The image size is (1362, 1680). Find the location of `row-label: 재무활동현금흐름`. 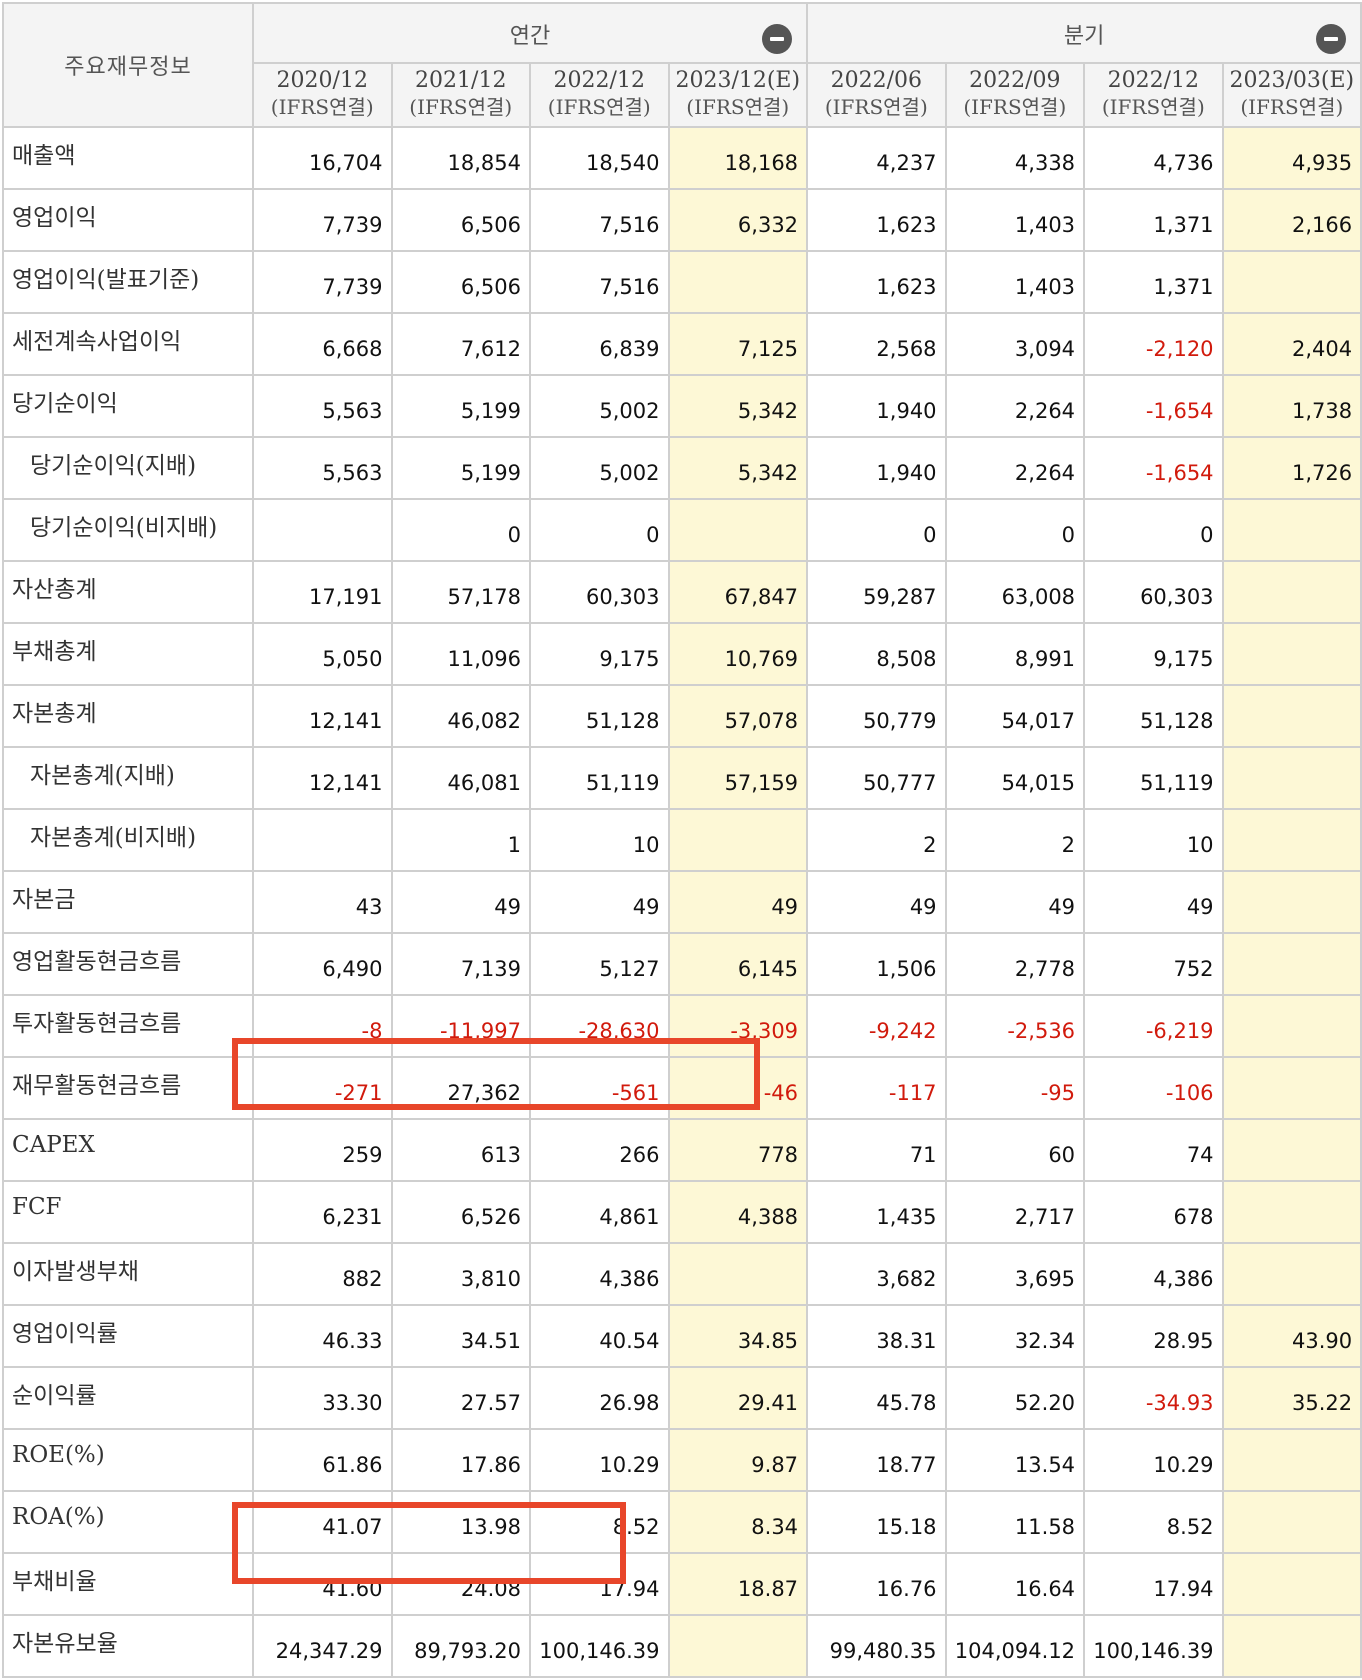

row-label: 재무활동현금흐름 is located at coordinates (128, 1088).